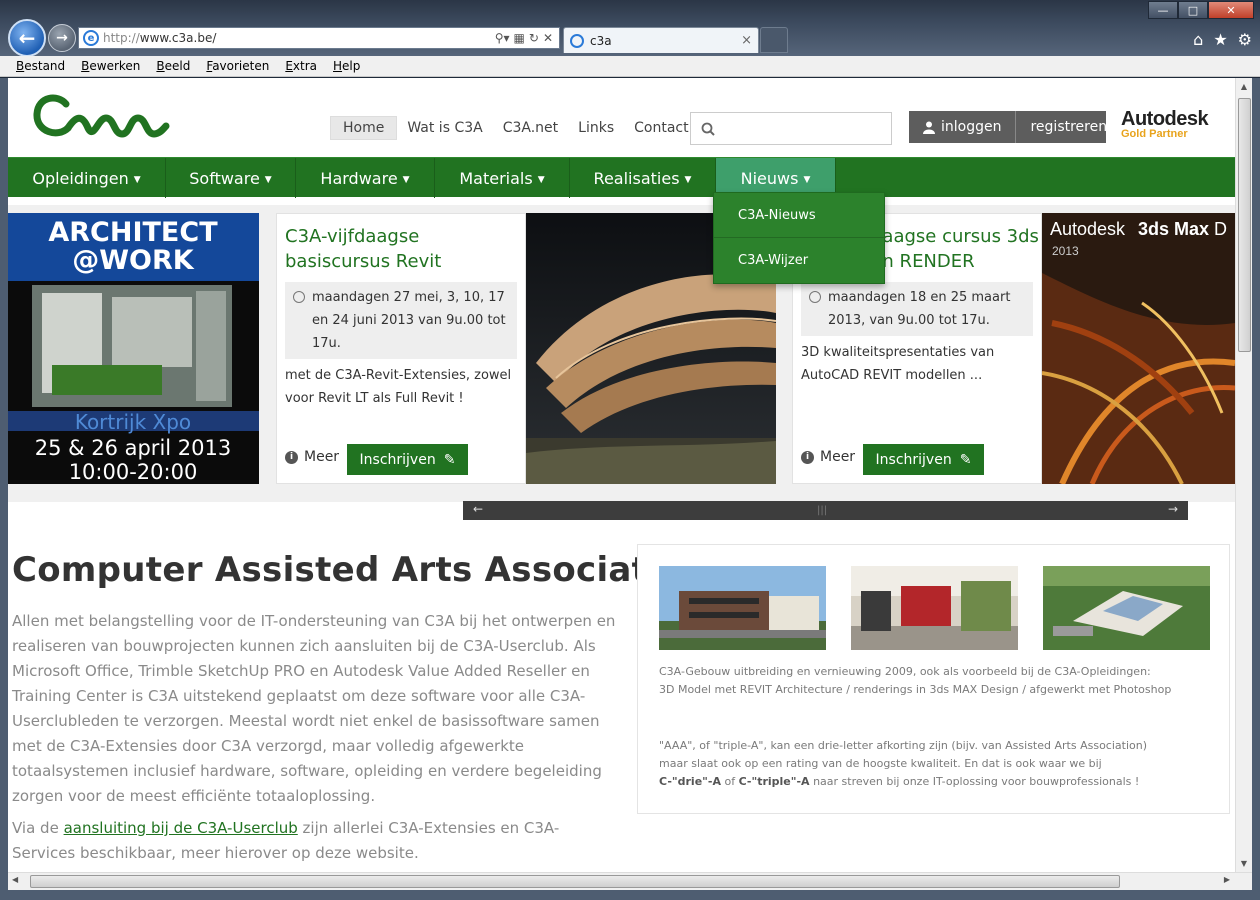  Describe the element at coordinates (364, 128) in the screenshot. I see `topnav-home: Home` at that location.